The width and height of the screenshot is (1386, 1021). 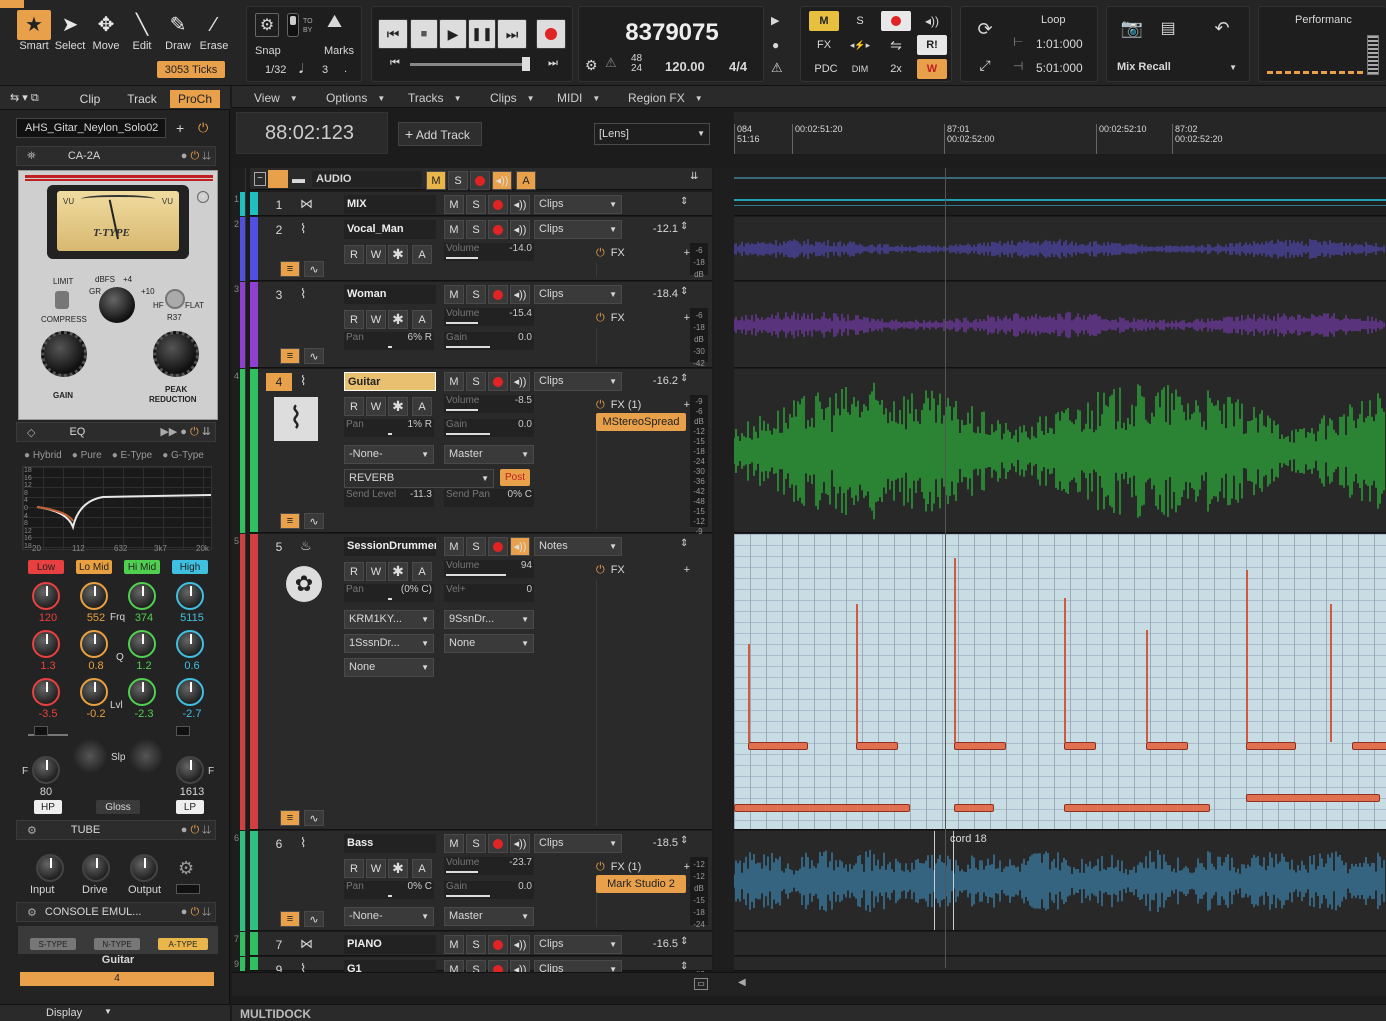 I want to click on fx-power-icon: ⏻, so click(x=600, y=570).